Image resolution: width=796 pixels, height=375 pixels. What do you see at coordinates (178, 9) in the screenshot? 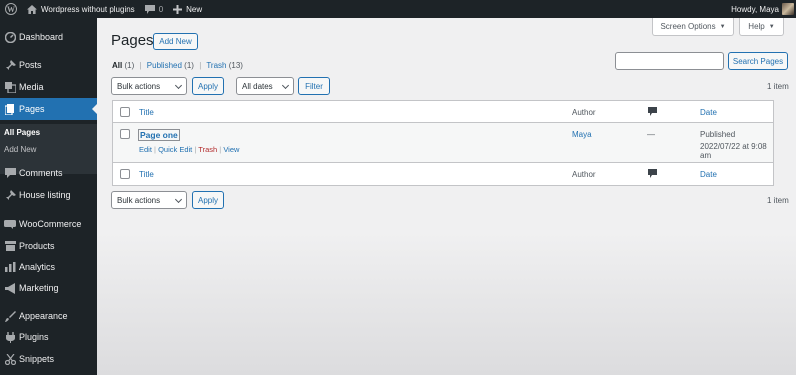
I see `plus-icon` at bounding box center [178, 9].